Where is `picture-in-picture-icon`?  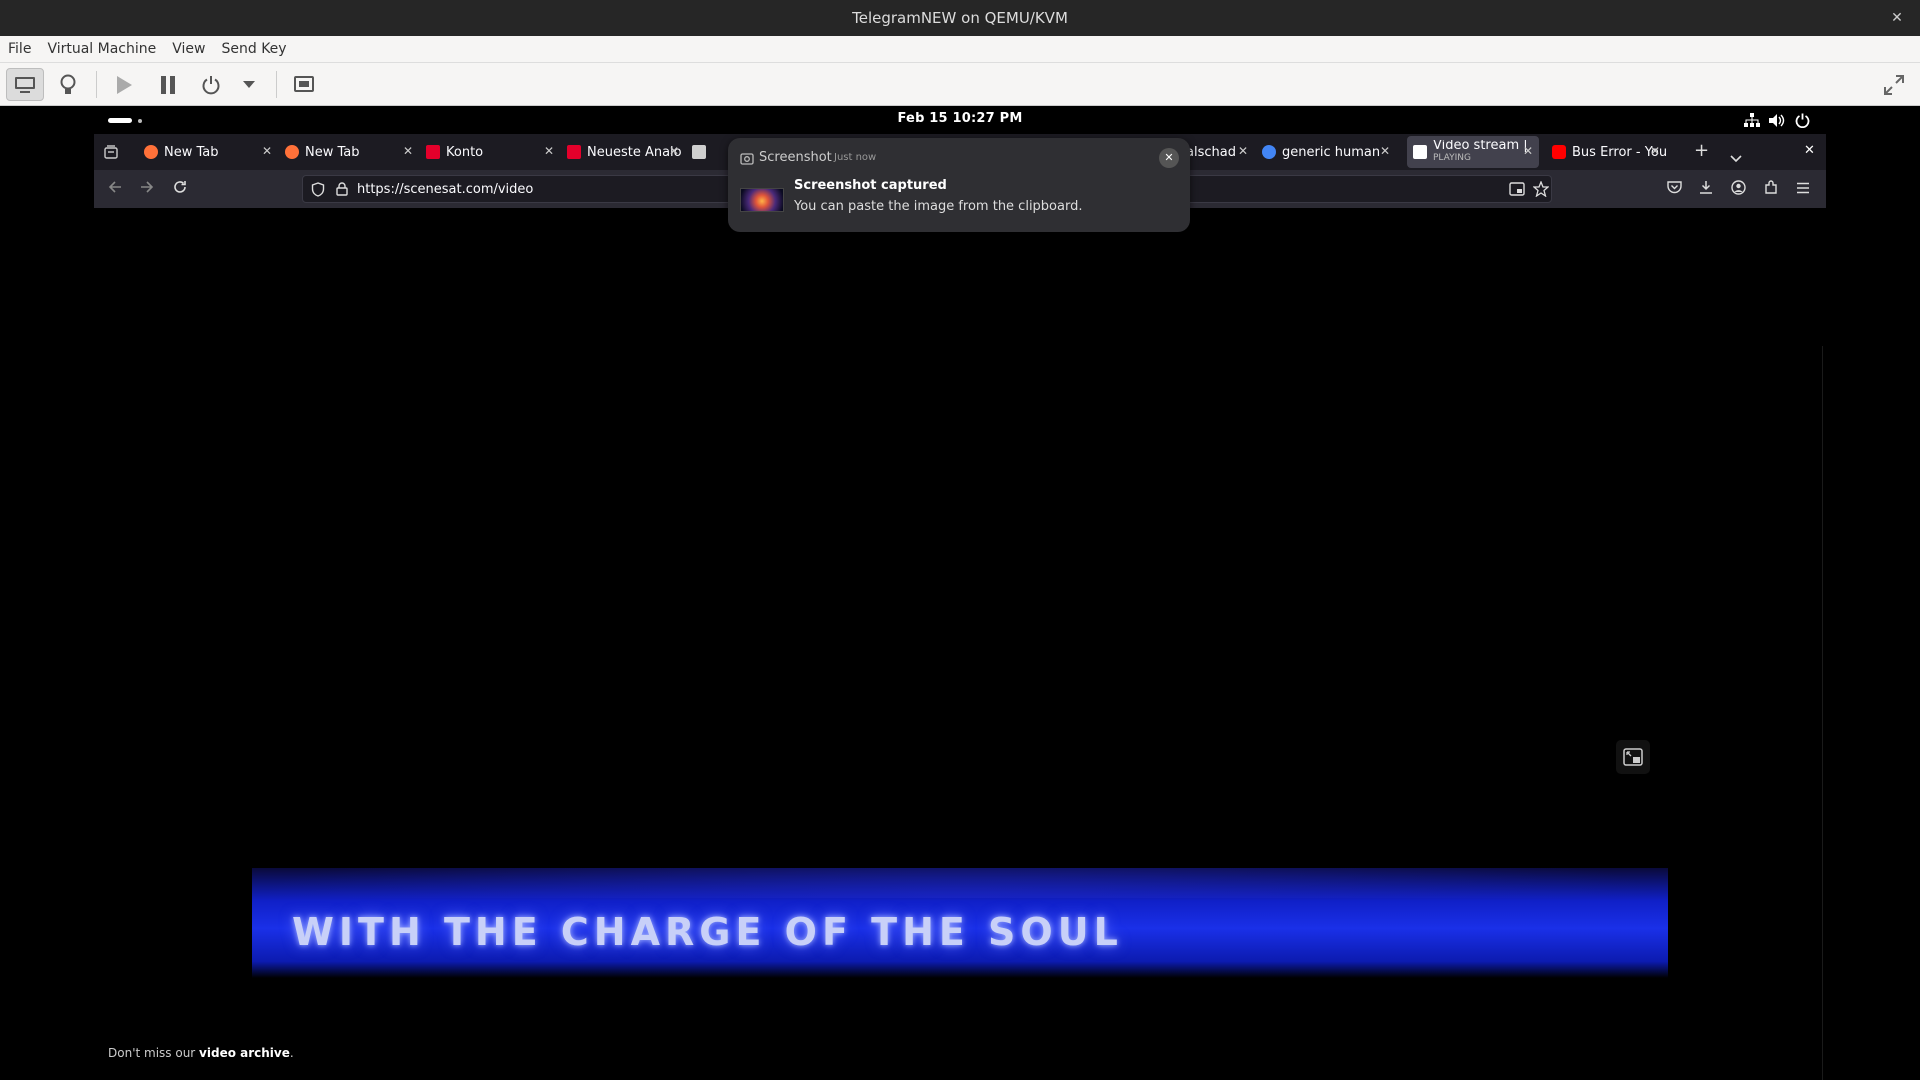
picture-in-picture-icon is located at coordinates (1633, 757).